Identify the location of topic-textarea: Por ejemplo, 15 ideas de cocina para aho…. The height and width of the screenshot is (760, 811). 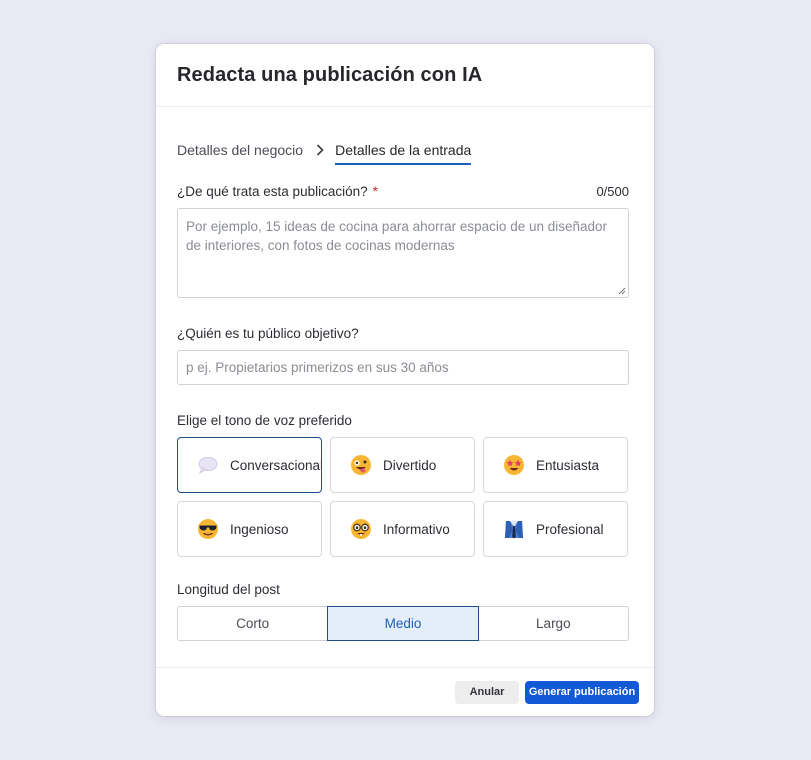
(403, 253).